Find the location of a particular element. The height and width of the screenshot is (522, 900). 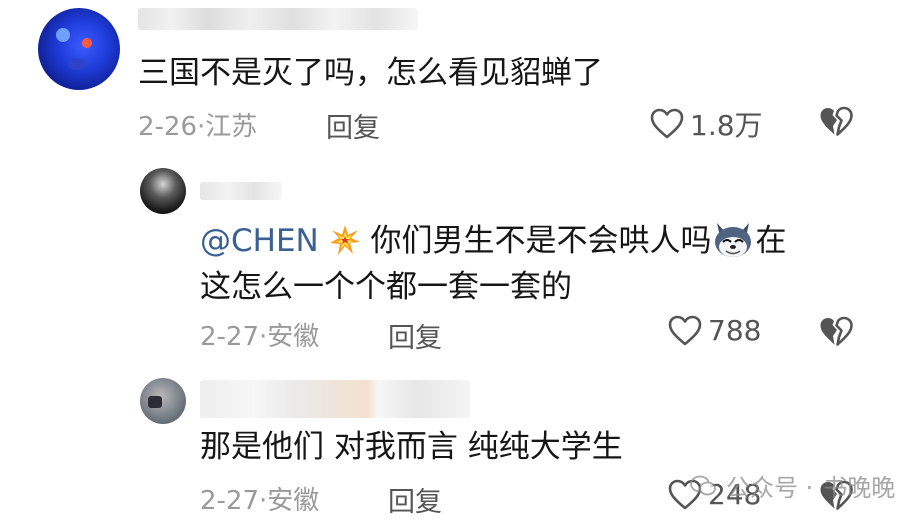

watermark-name: 书晚晚 is located at coordinates (859, 488).